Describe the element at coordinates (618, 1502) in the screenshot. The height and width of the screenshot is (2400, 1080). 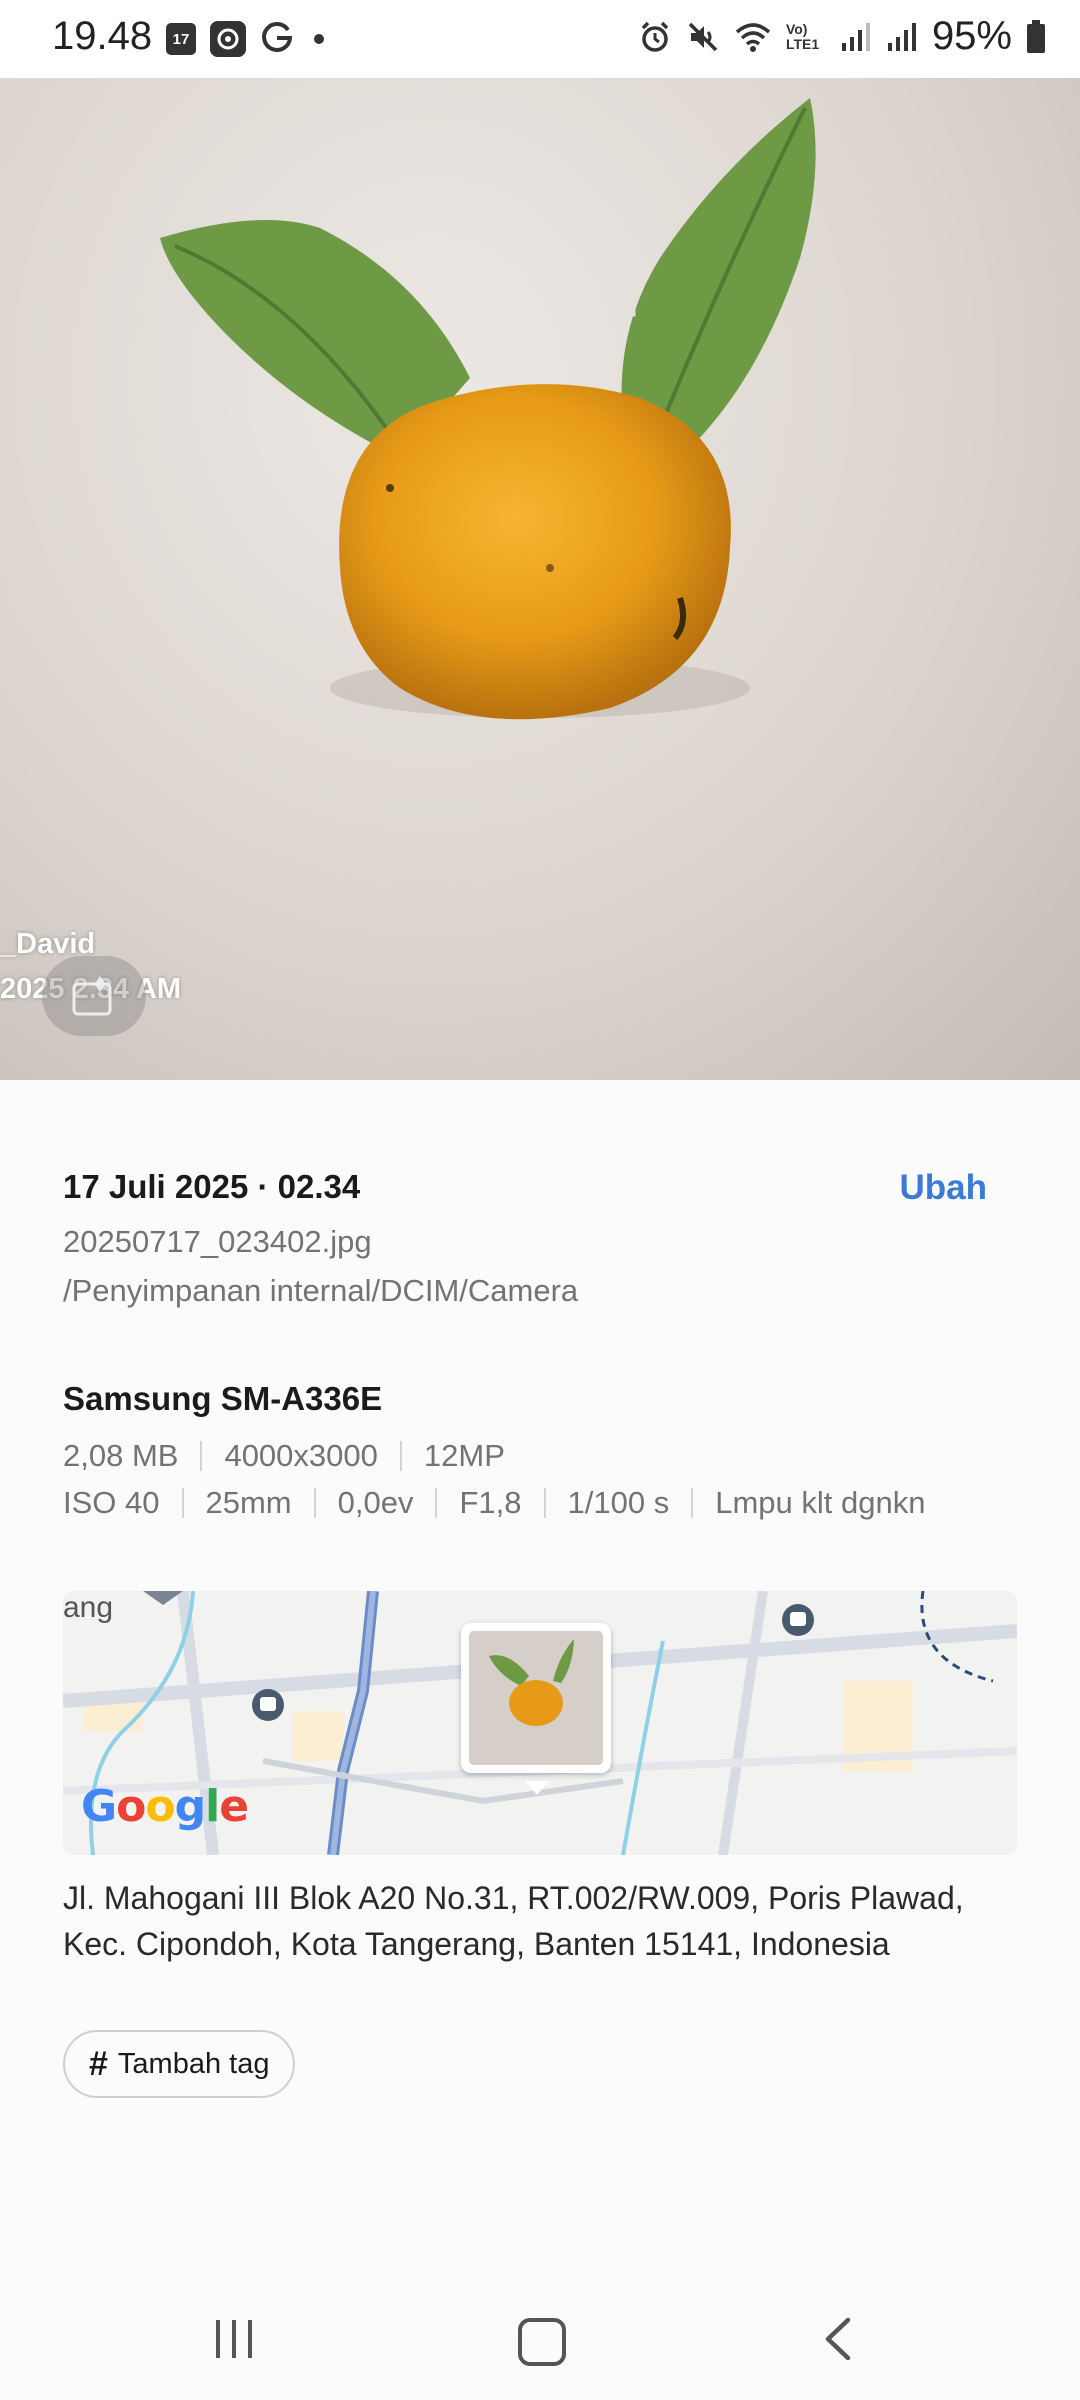
I see `shutter-speed: 1/100 s` at that location.